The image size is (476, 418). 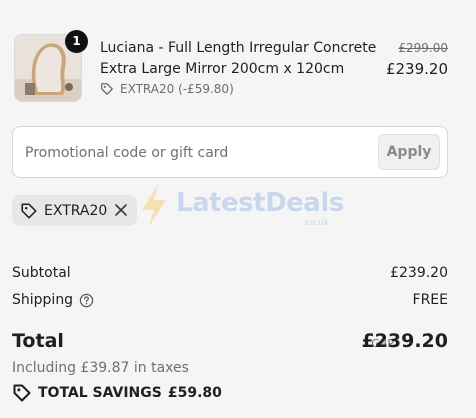 I want to click on watermark-sub: .co.uk, so click(x=315, y=223).